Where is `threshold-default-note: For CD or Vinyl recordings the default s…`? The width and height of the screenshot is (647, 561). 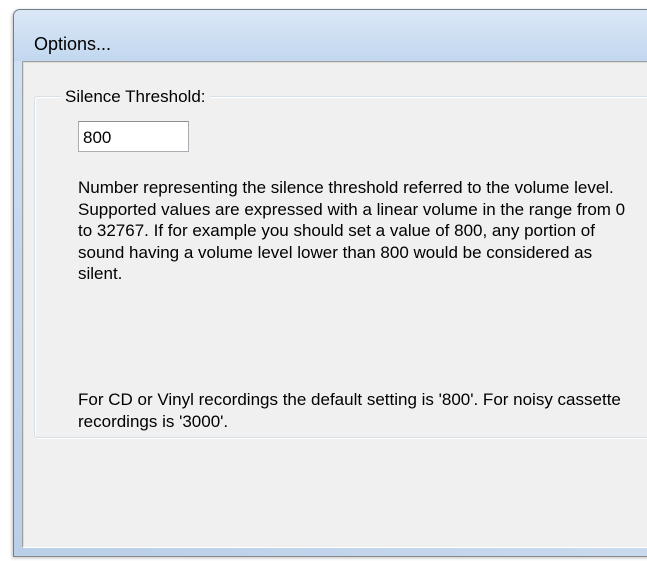 threshold-default-note: For CD or Vinyl recordings the default s… is located at coordinates (349, 410).